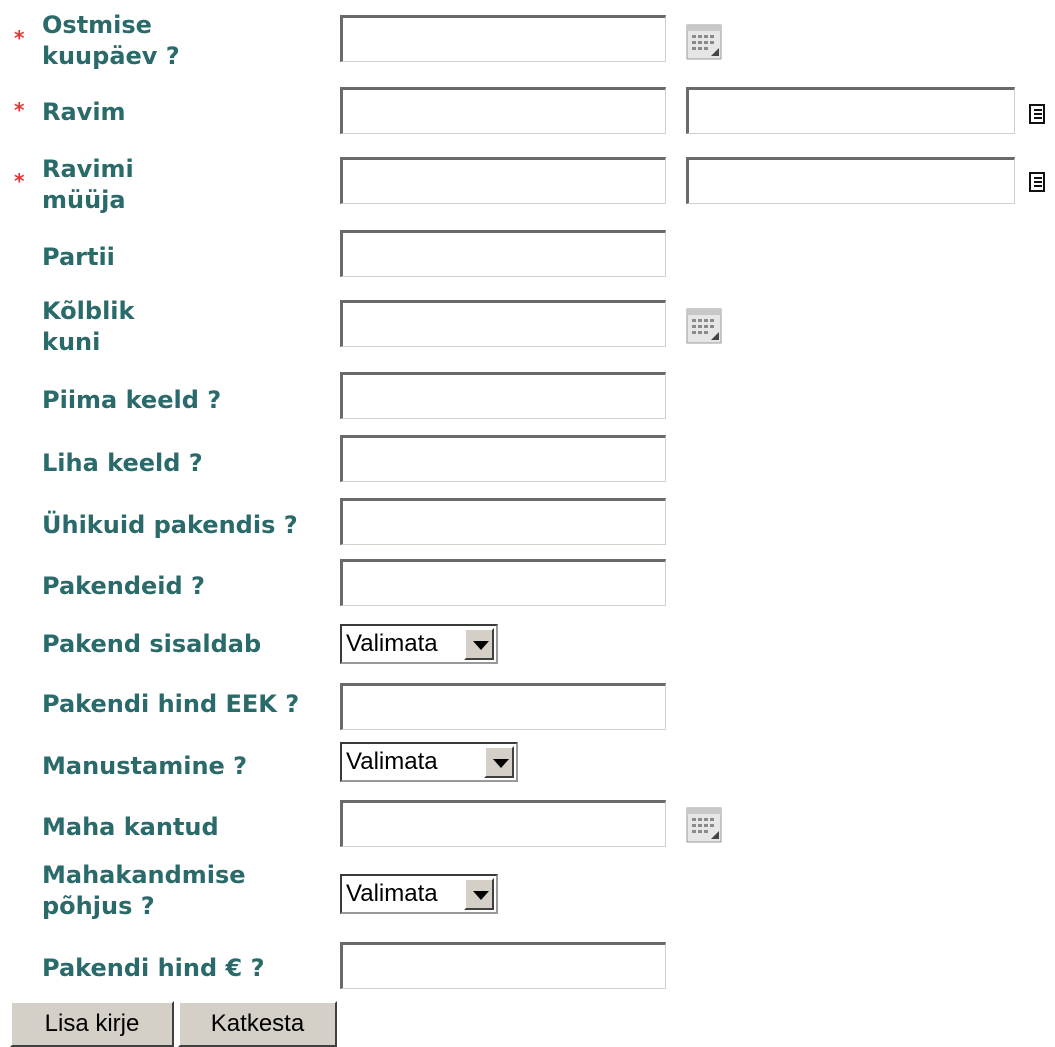 This screenshot has width=1055, height=1047. What do you see at coordinates (88, 184) in the screenshot?
I see `medicine-seller-label: Ravimi müüja` at bounding box center [88, 184].